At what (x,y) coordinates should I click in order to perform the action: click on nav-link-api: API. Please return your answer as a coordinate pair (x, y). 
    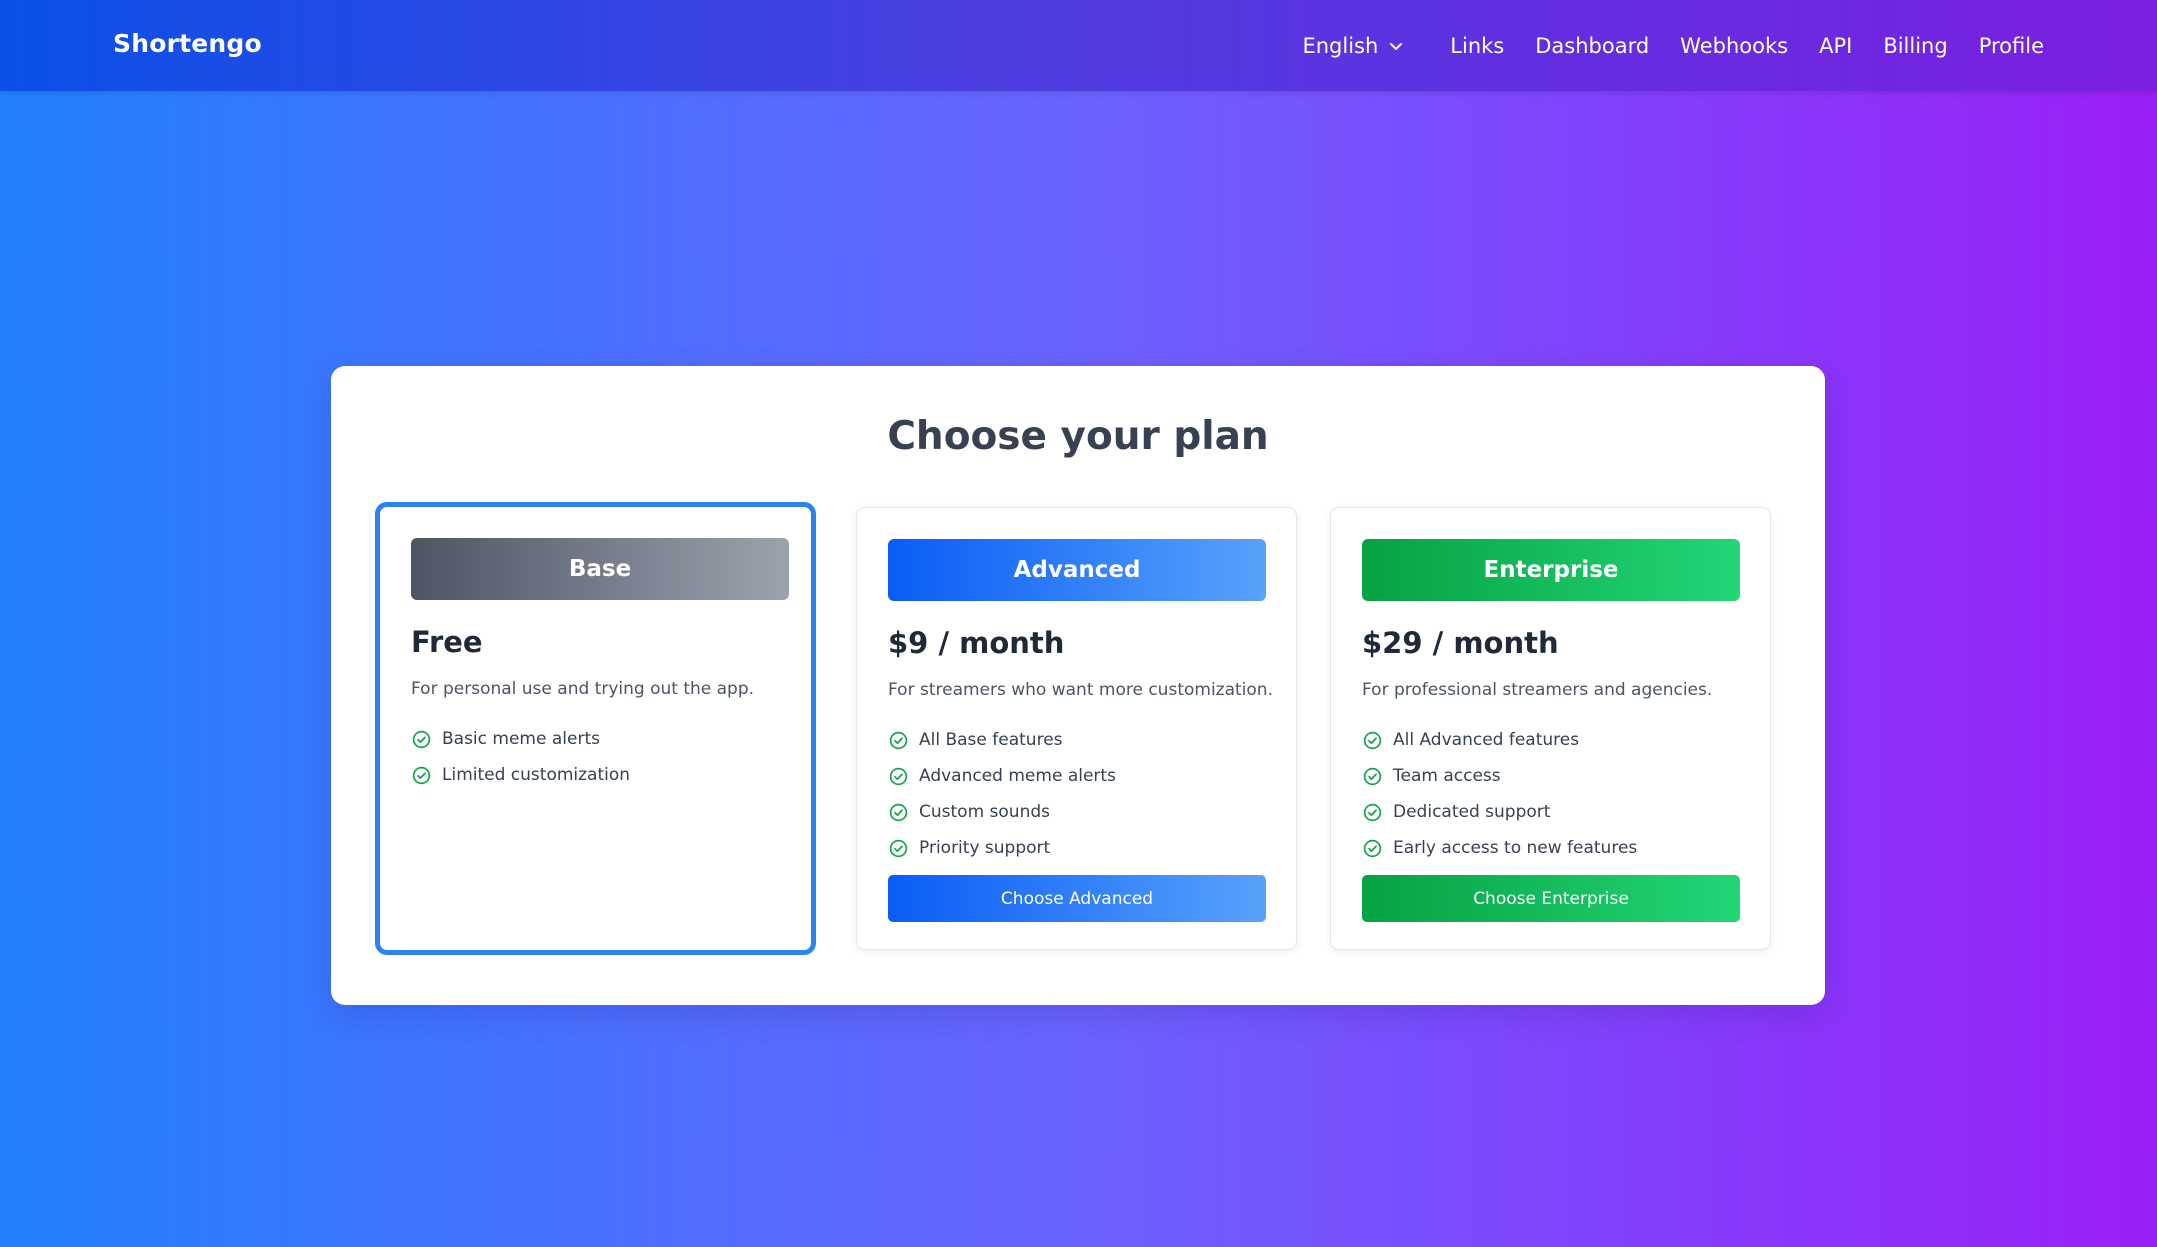
    Looking at the image, I should click on (1835, 46).